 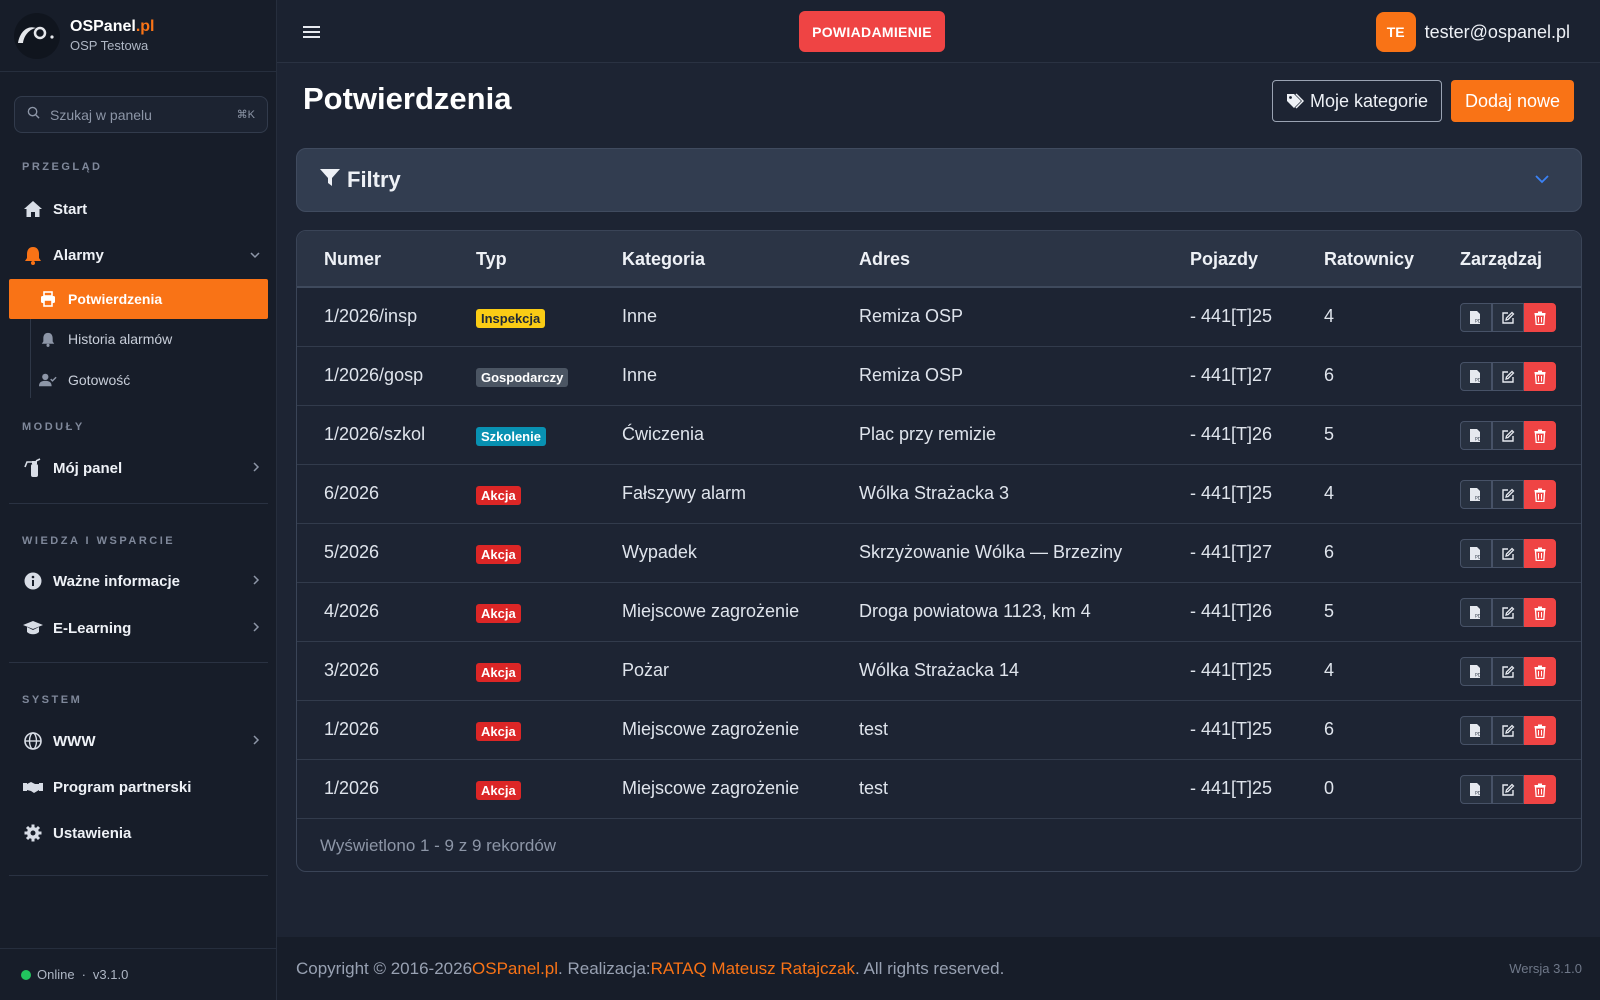 What do you see at coordinates (1329, 316) in the screenshot?
I see `cell-rescuers: 4` at bounding box center [1329, 316].